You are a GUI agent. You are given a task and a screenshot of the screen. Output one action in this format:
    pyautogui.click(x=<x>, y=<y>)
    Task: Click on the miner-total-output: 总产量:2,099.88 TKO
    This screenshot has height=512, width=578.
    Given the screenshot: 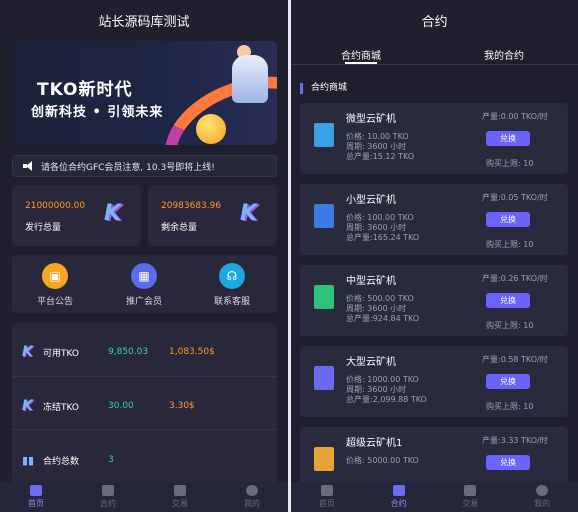 What is the action you would take?
    pyautogui.click(x=386, y=399)
    